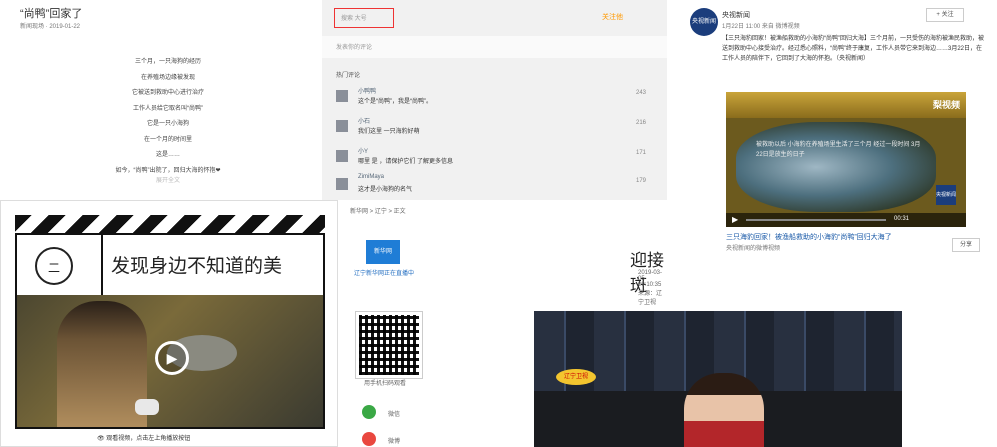  Describe the element at coordinates (348, 76) in the screenshot. I see `hot-comments-label: 热门评论` at that location.